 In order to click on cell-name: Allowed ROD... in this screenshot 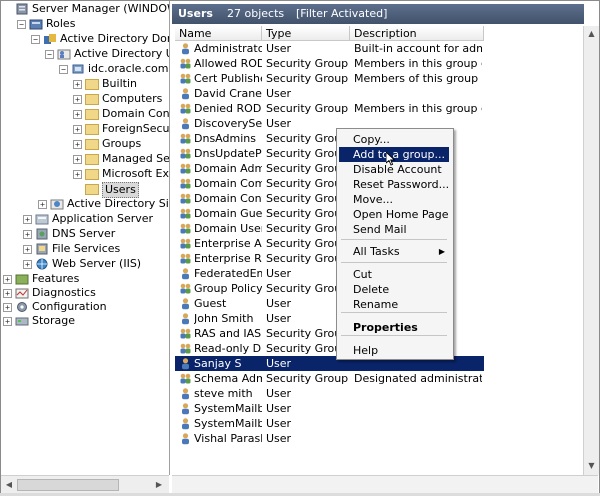, I will do `click(228, 63)`.